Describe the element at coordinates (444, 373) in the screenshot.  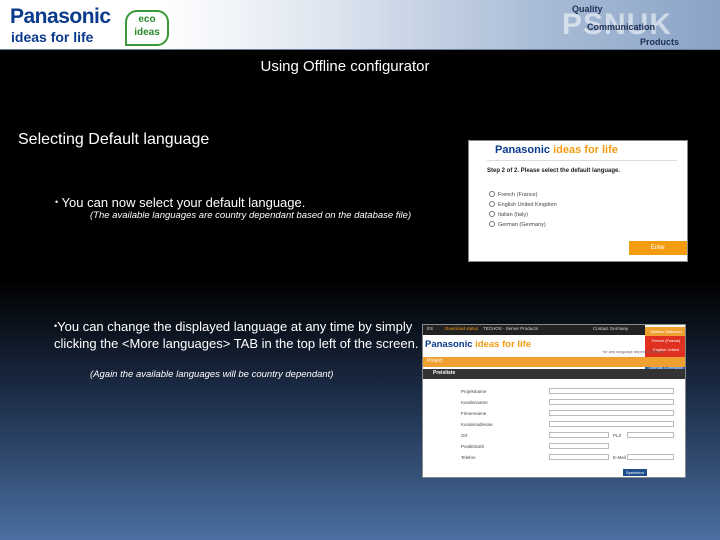
I see `section-bar-label: Preisliste` at that location.